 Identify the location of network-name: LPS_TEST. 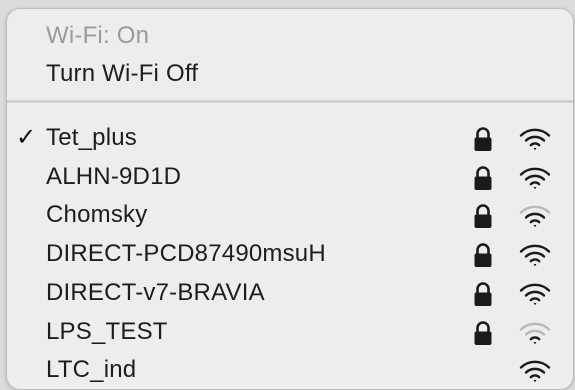
(107, 331).